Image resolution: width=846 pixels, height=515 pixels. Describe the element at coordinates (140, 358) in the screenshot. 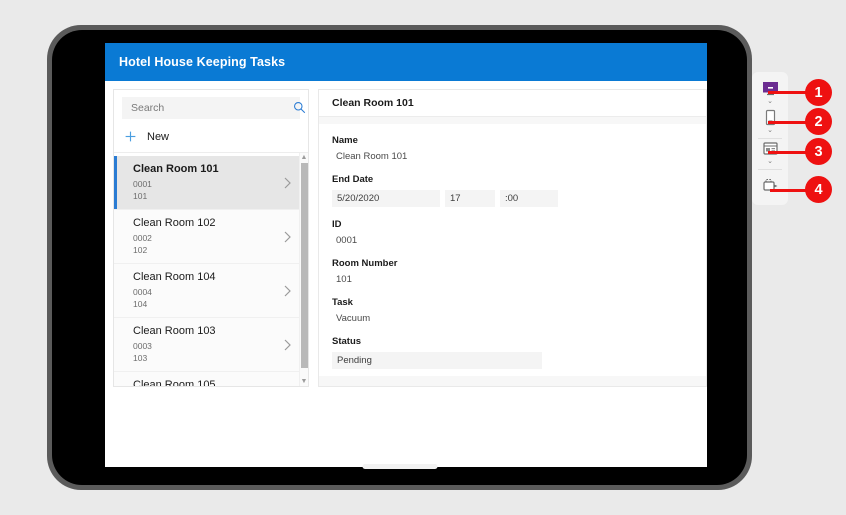

I see `list-item-room: 103` at that location.